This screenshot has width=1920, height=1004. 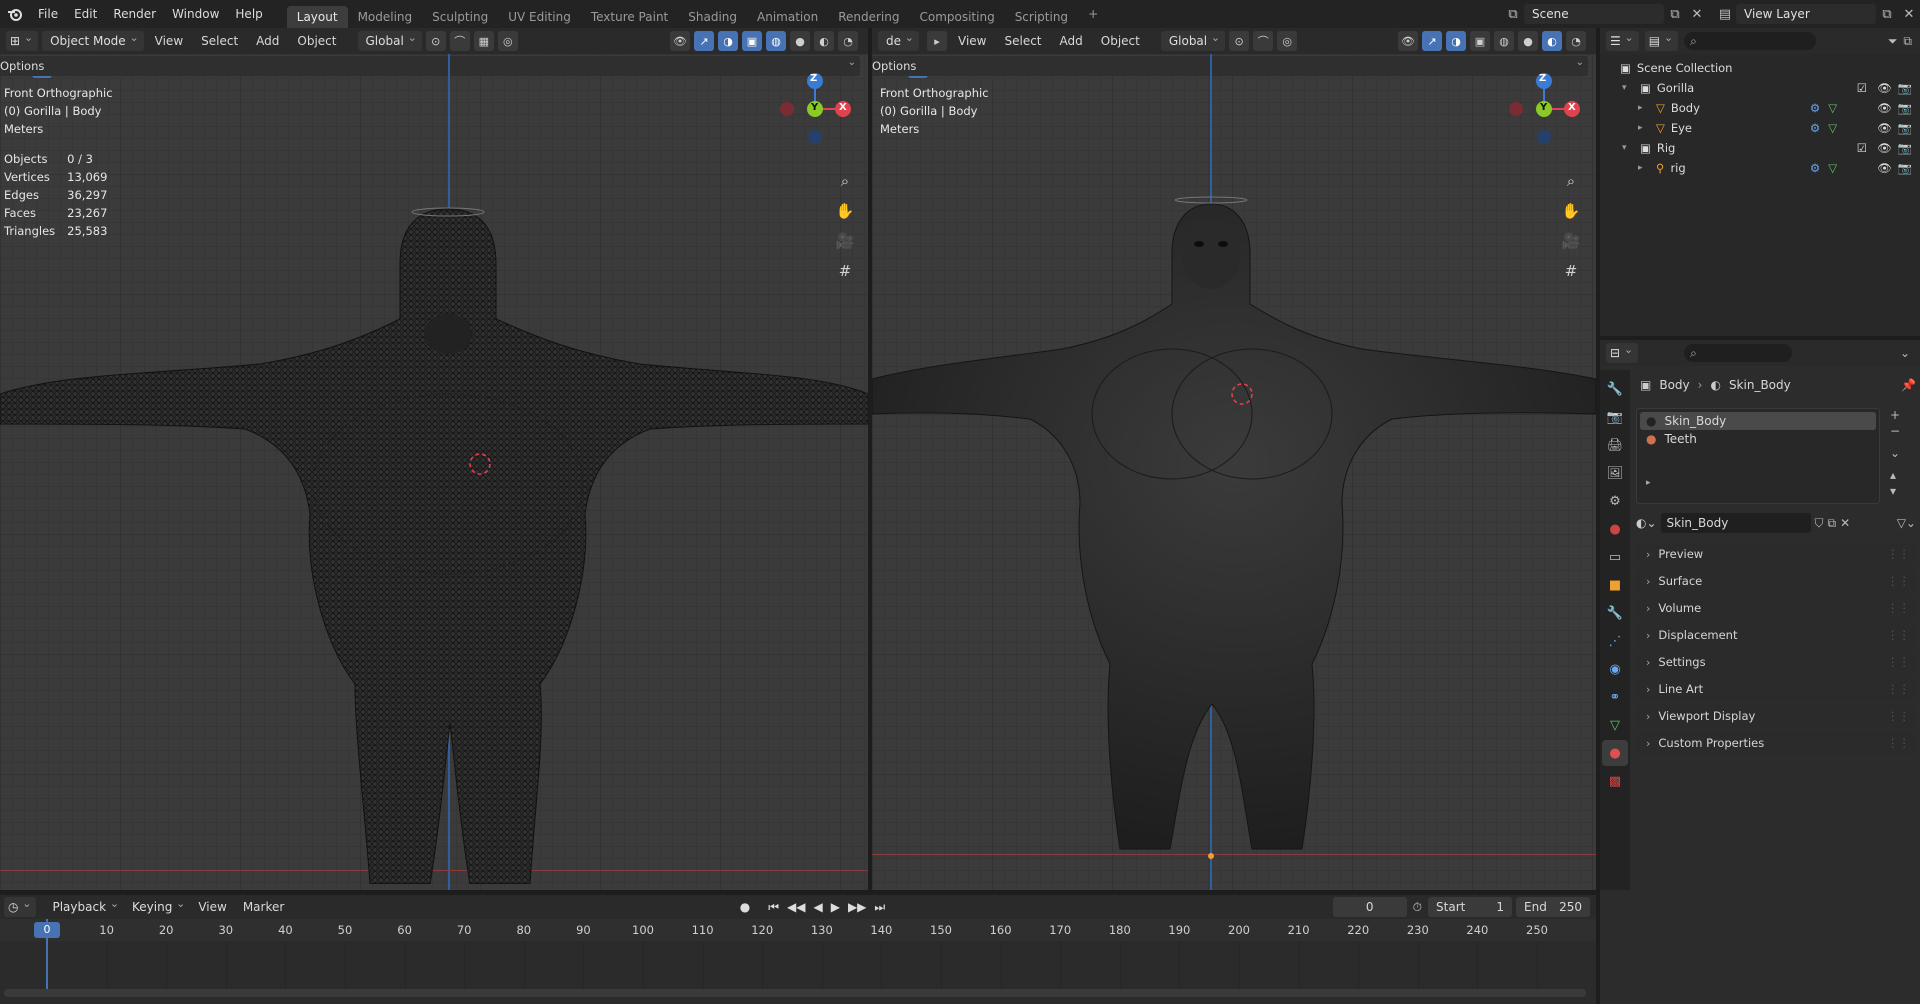 What do you see at coordinates (1735, 523) in the screenshot?
I see `material-name-field: Skin_Body` at bounding box center [1735, 523].